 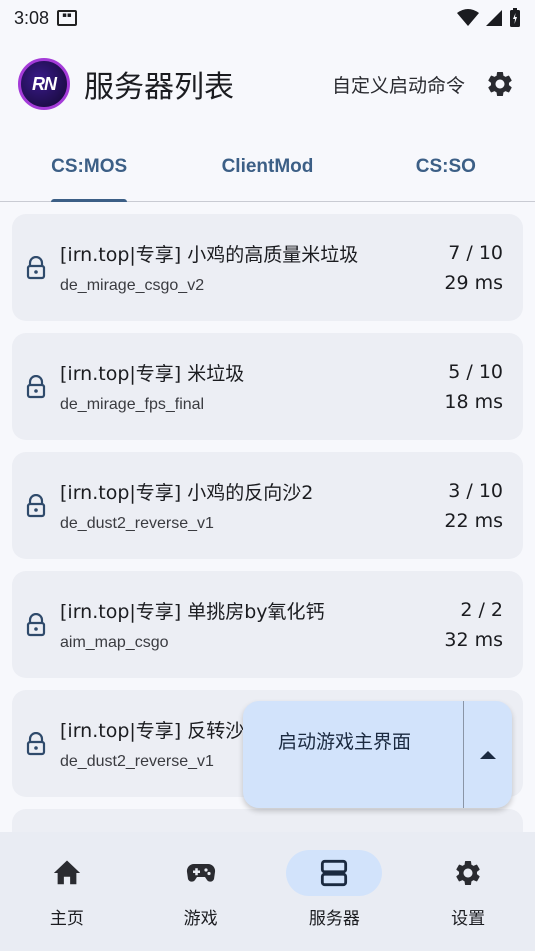 I want to click on nav-label: 游戏, so click(x=200, y=919).